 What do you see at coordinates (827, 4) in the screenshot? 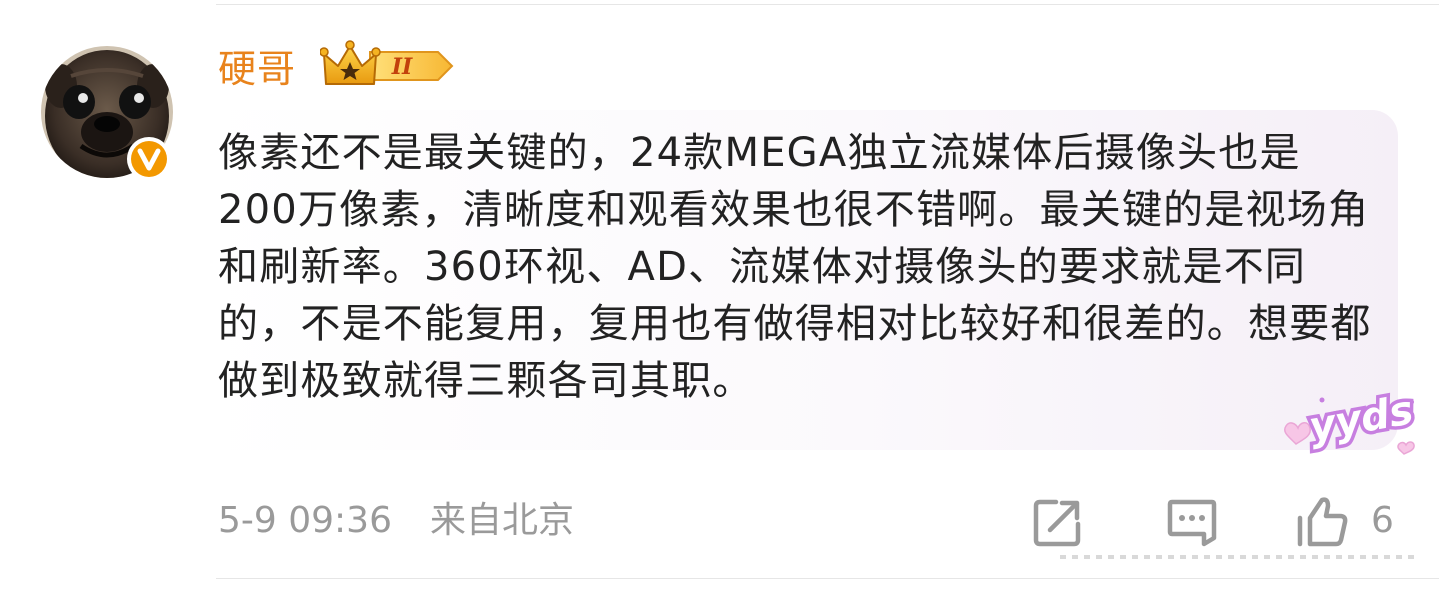
I see `top-divider` at bounding box center [827, 4].